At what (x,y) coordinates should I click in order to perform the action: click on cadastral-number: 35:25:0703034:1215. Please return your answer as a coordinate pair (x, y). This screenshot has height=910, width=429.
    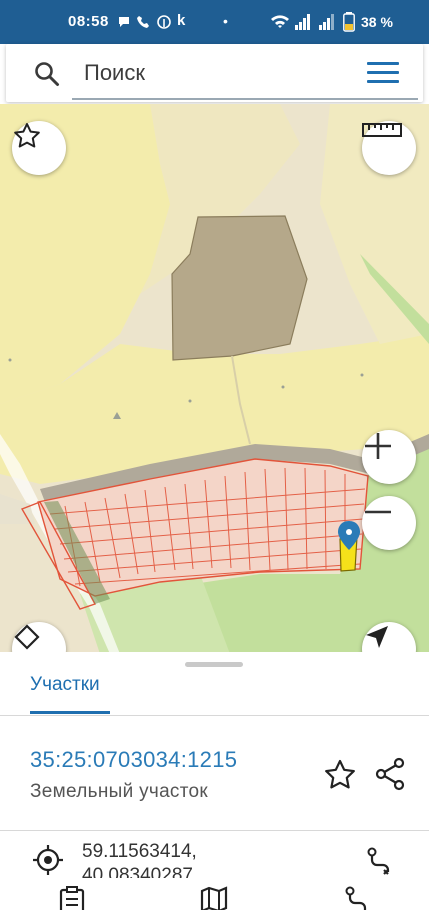
    Looking at the image, I should click on (133, 760).